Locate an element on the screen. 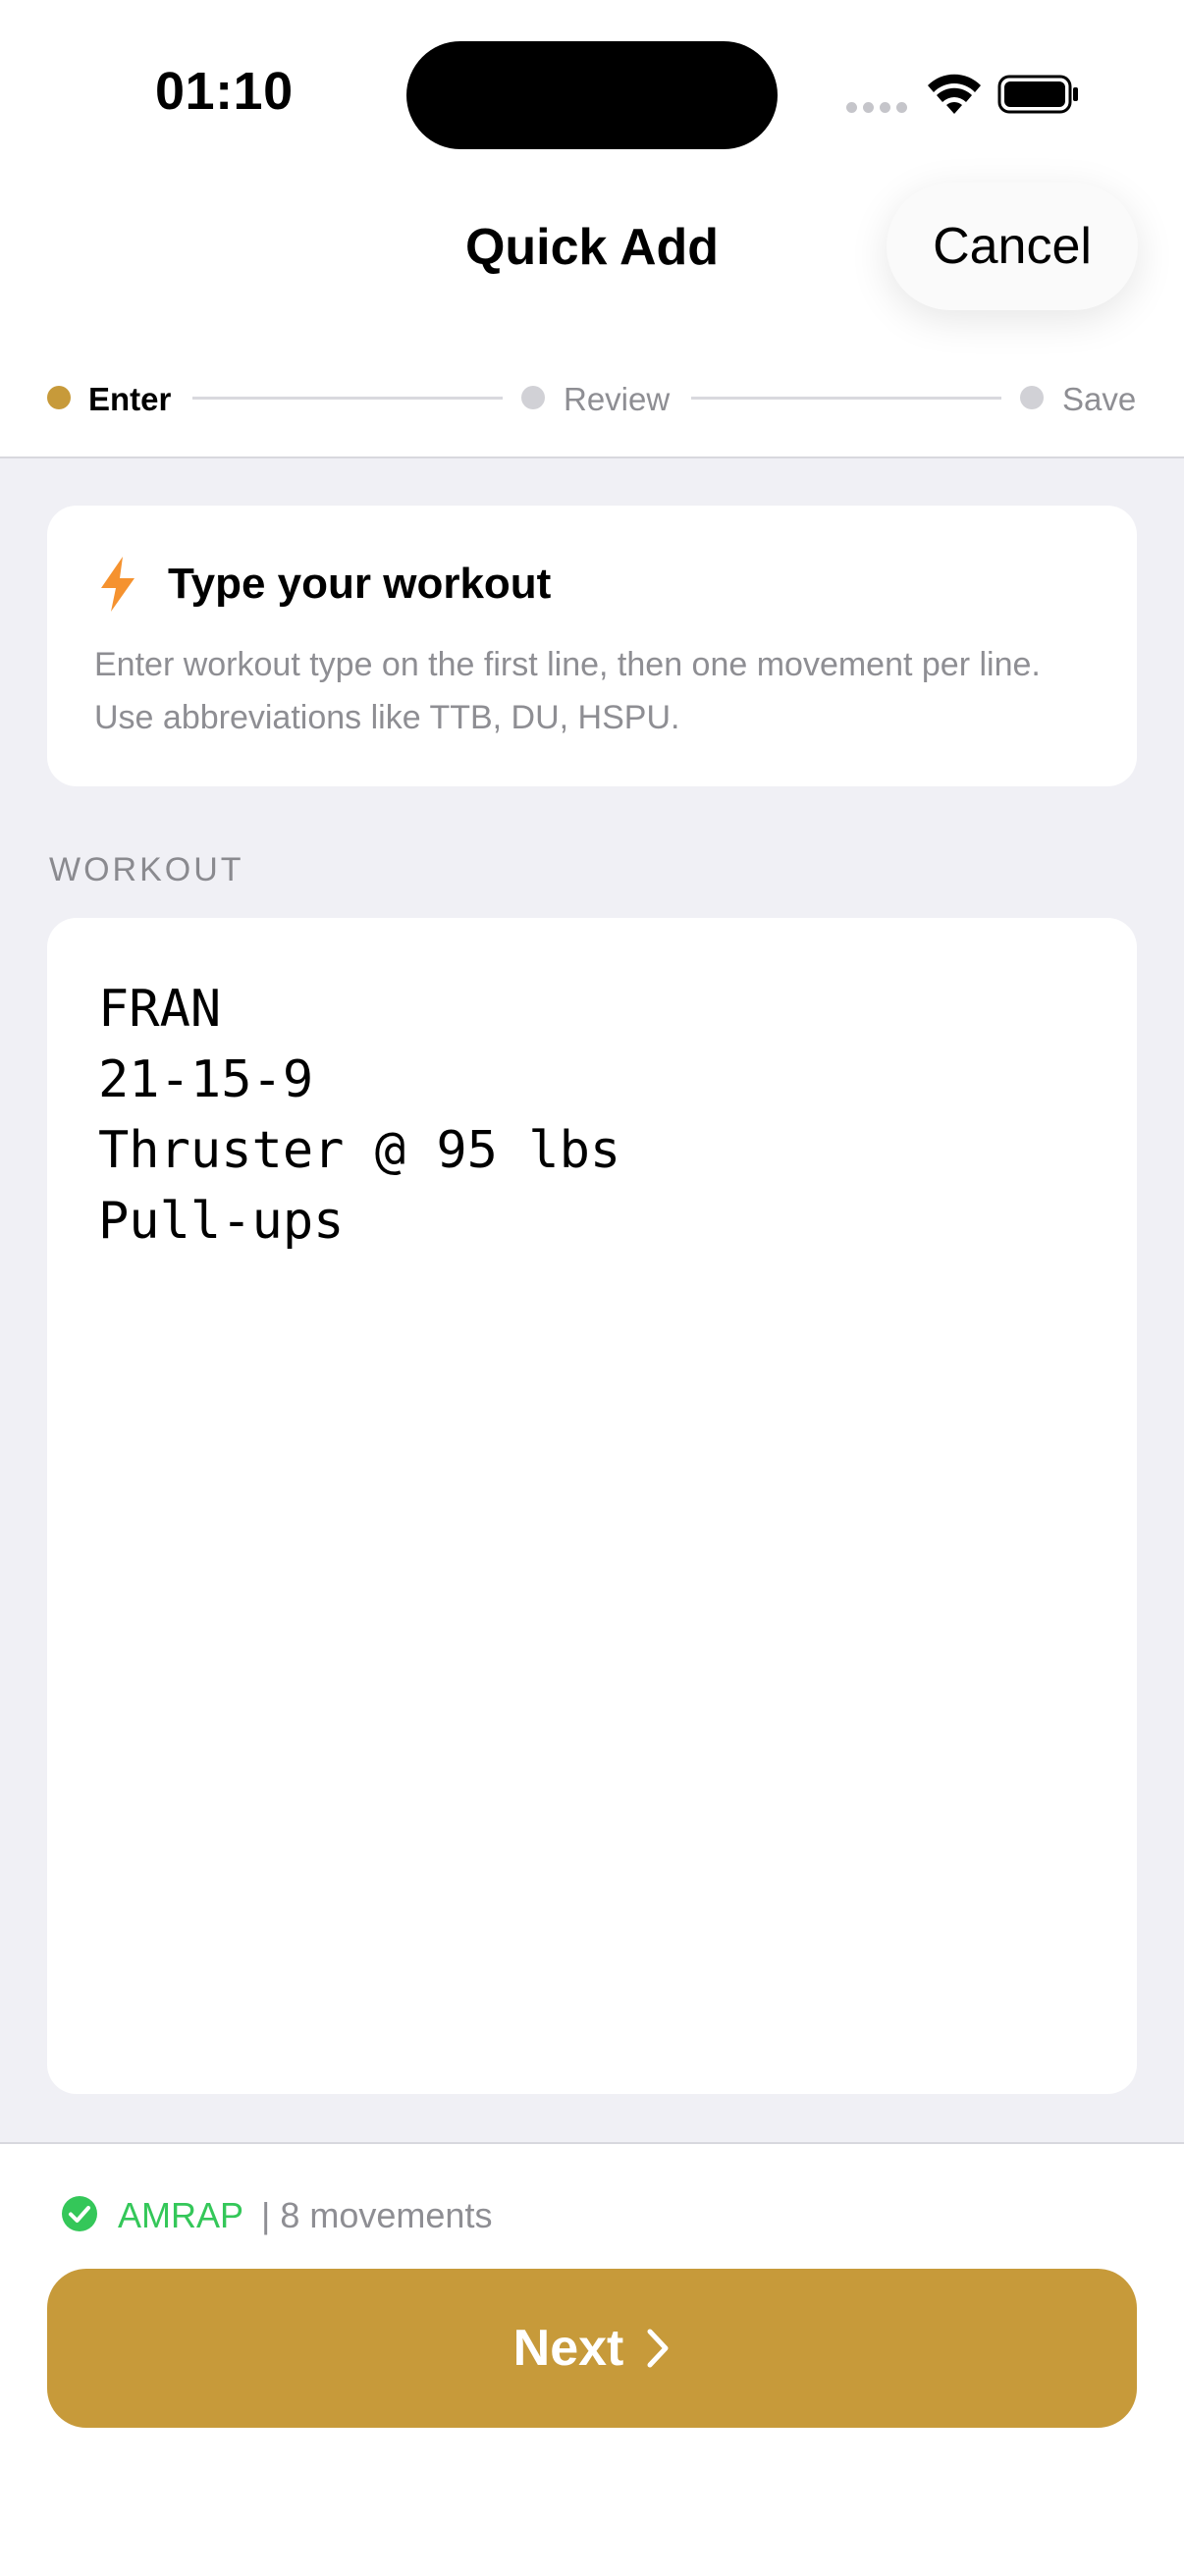 Image resolution: width=1184 pixels, height=2576 pixels. editor-line: 21-15-9 is located at coordinates (206, 1079).